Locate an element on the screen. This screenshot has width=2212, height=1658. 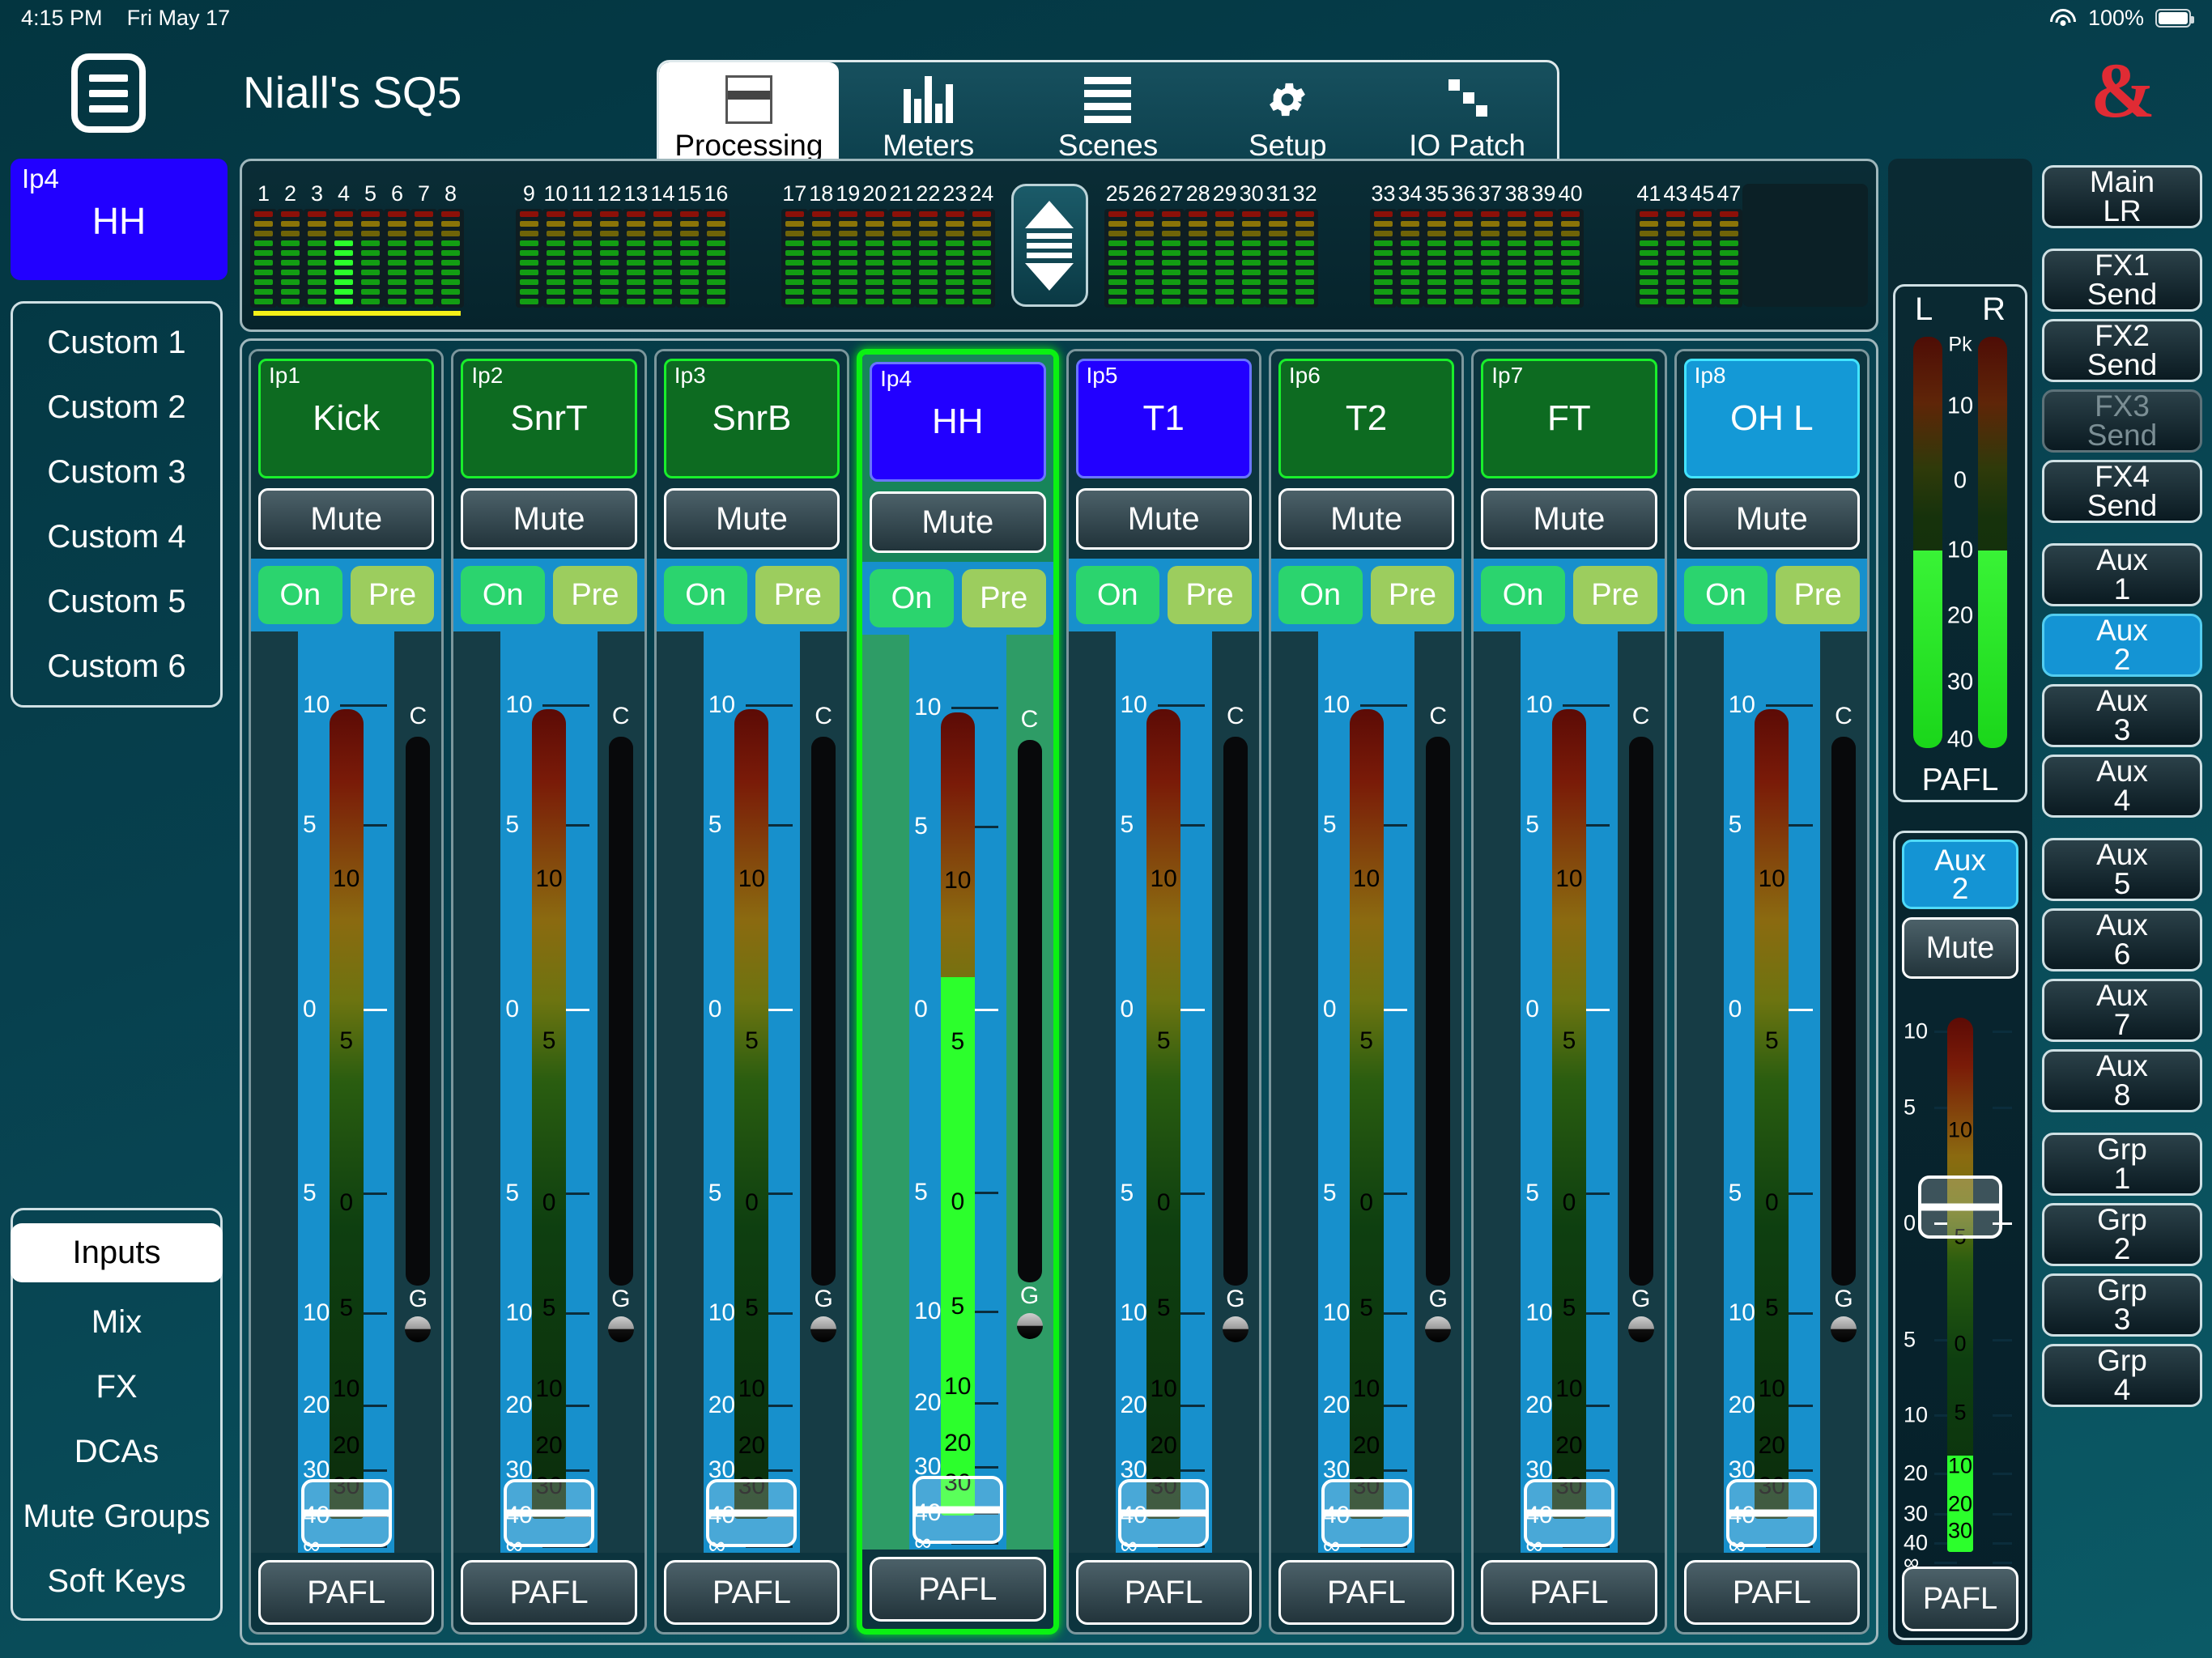
view-fx: FX is located at coordinates (117, 1387).